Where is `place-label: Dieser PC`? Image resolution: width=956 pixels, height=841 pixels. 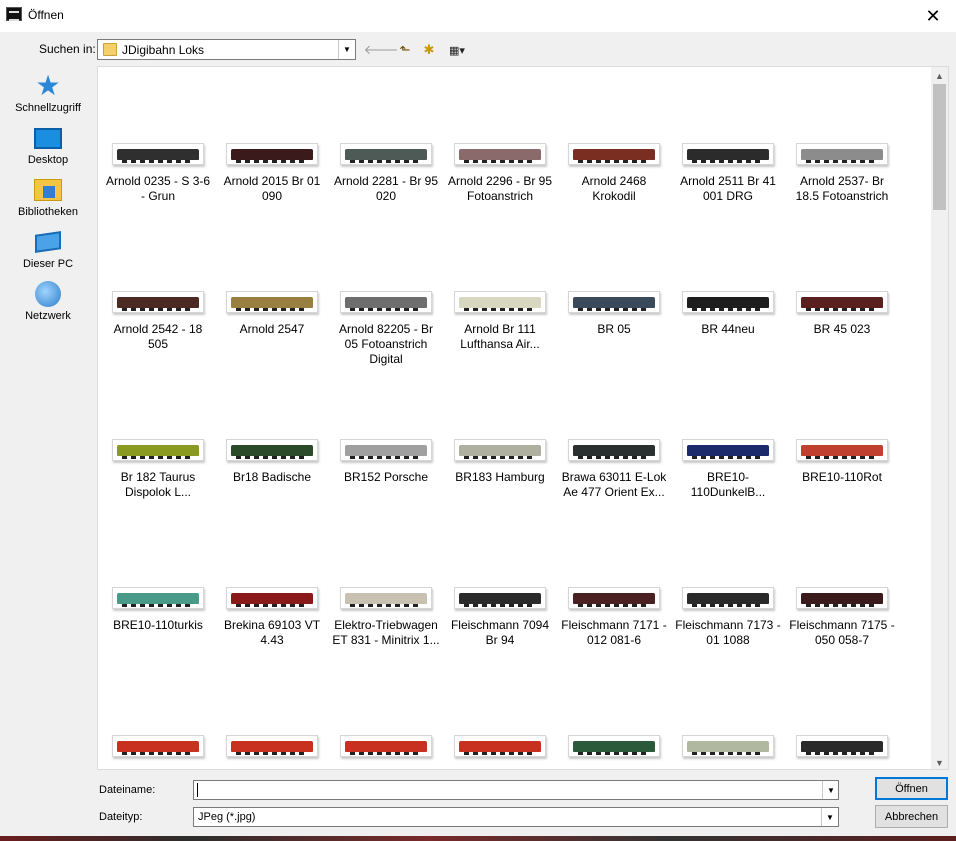
place-label: Dieser PC is located at coordinates (48, 264).